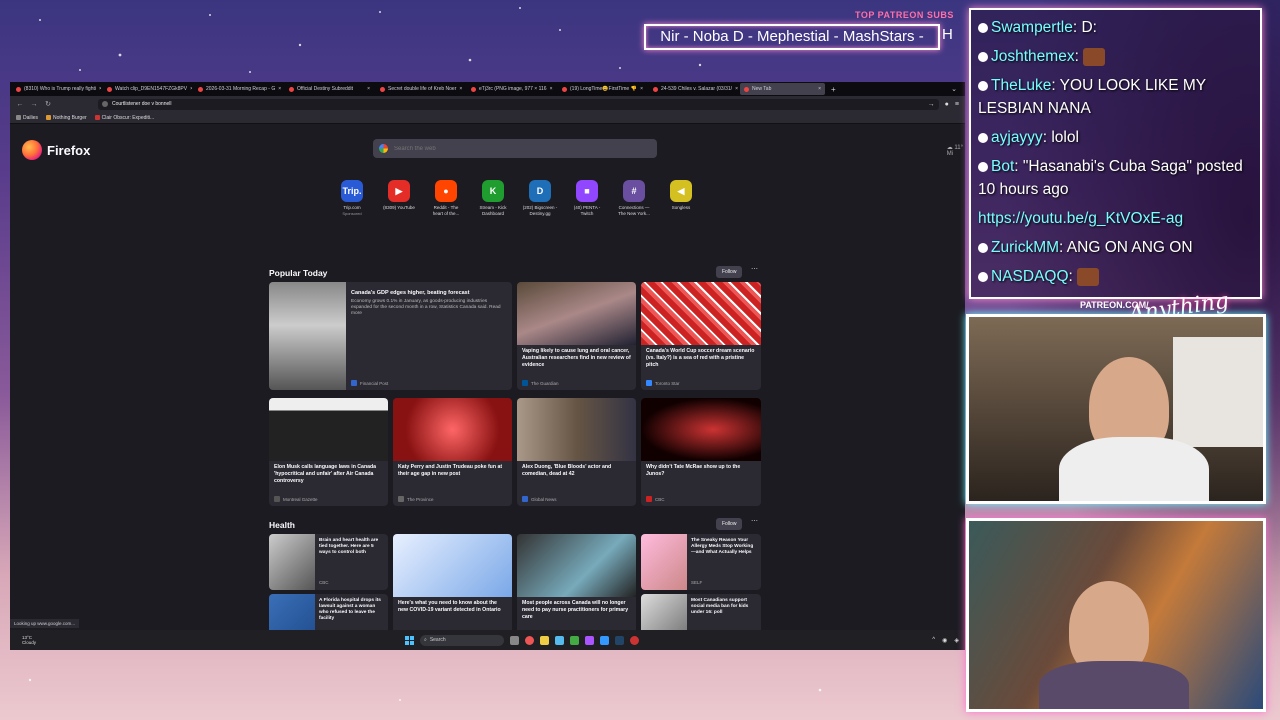  What do you see at coordinates (1080, 218) in the screenshot?
I see `chat-link: https://youtu.be/g_KtVOxE-ag` at bounding box center [1080, 218].